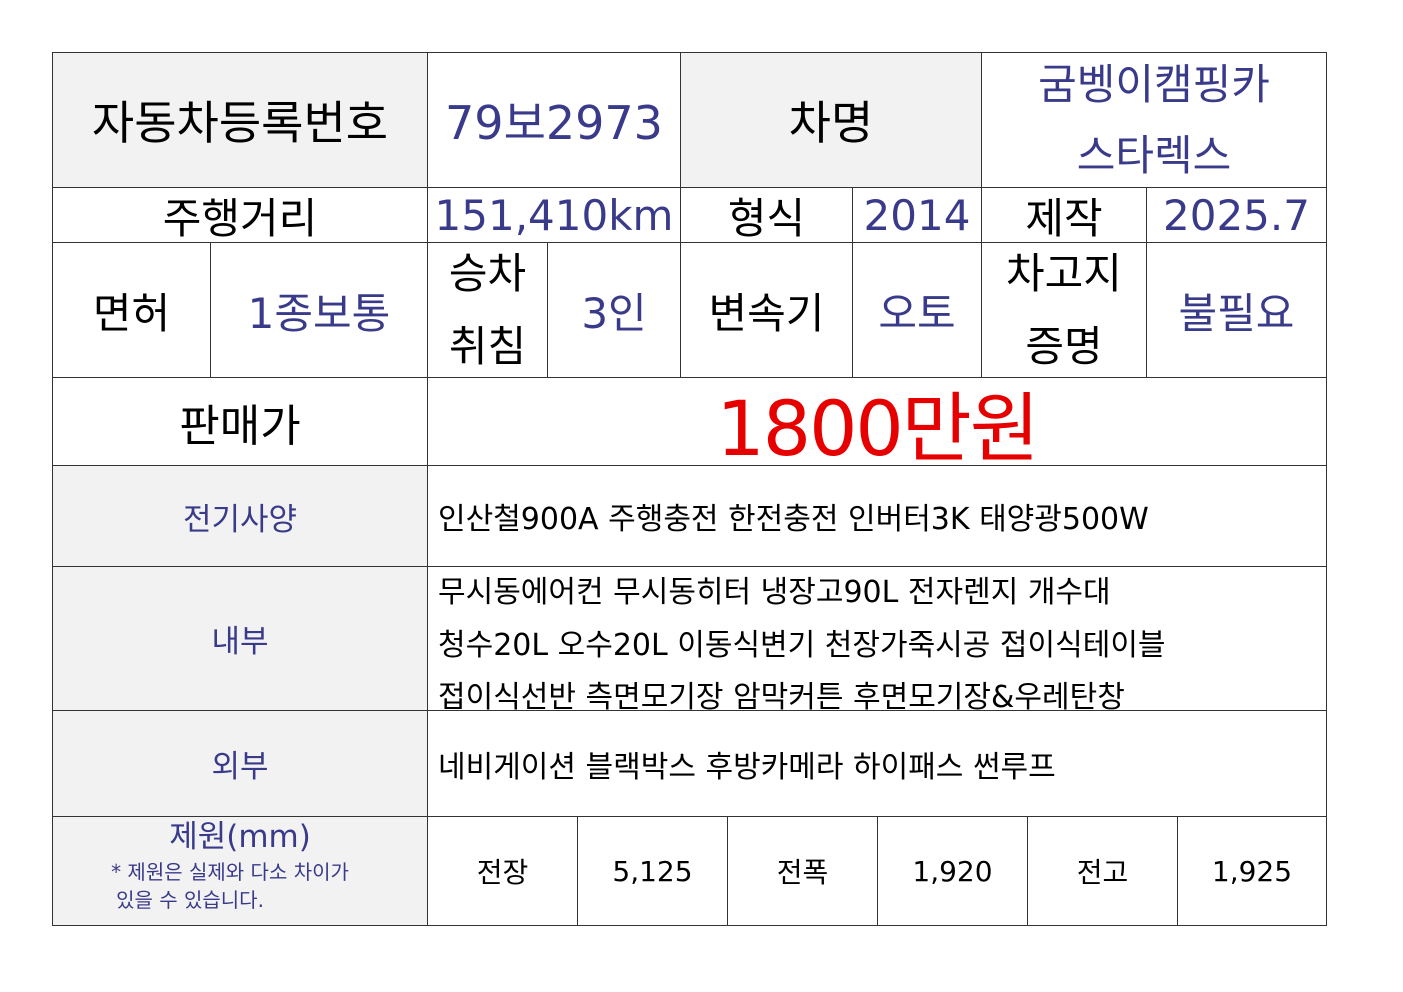 The image size is (1403, 992). I want to click on electric-specs: 인산철900A 주행충전 한전충전 인버터3K 태양광500W, so click(877, 516).